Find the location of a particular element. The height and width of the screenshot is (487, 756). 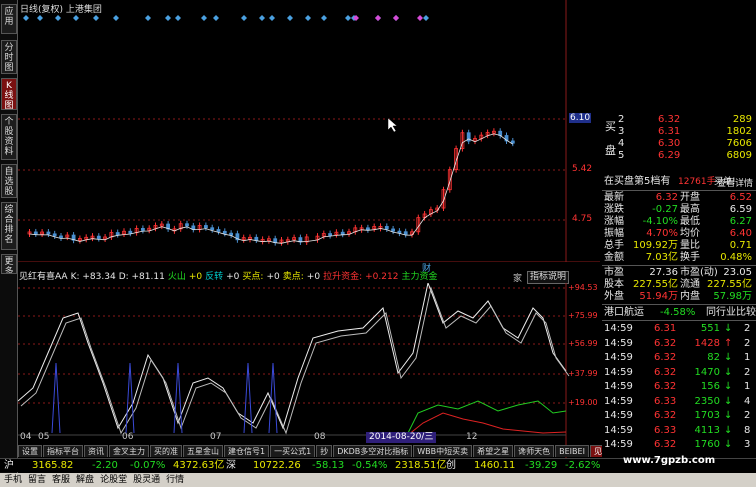

sh-index: 3165.82 is located at coordinates (52, 466).